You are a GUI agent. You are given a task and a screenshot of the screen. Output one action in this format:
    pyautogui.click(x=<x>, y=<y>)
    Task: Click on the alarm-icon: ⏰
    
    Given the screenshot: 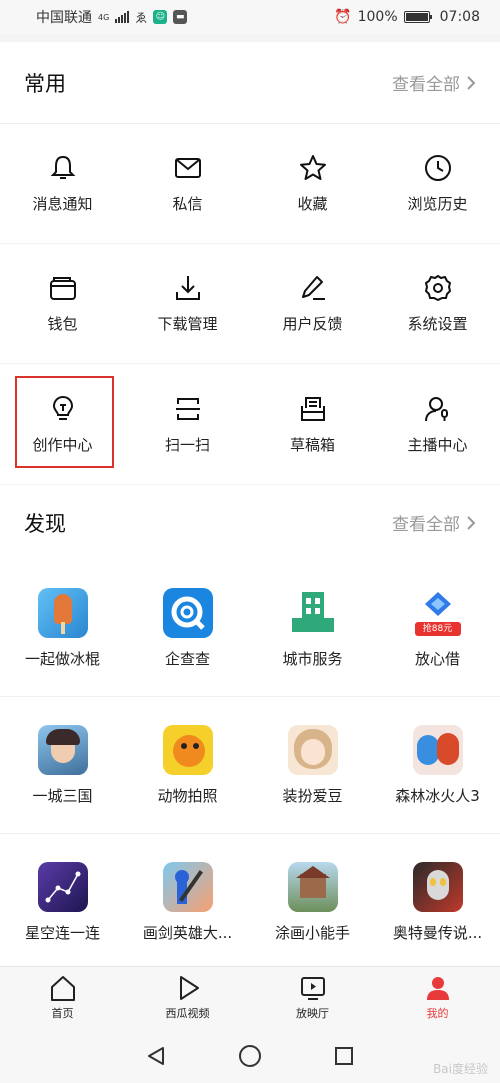 What is the action you would take?
    pyautogui.click(x=343, y=17)
    